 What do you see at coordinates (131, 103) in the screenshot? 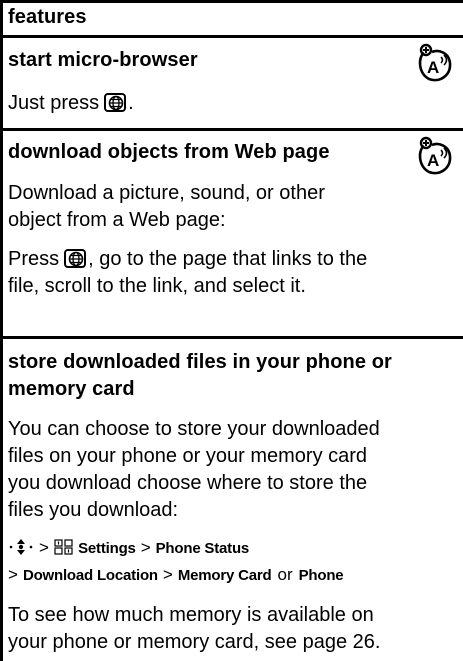
I see `period-text: .` at bounding box center [131, 103].